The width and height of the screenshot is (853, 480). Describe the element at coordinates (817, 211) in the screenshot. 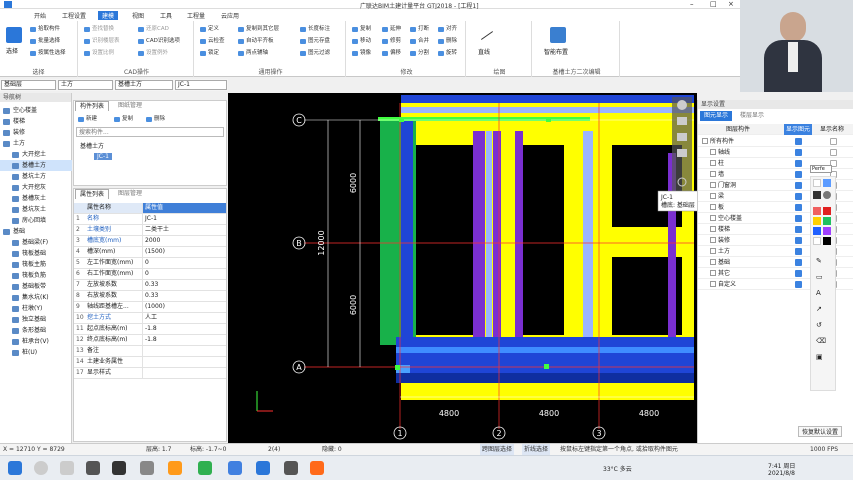

I see `swatch-red-light` at that location.